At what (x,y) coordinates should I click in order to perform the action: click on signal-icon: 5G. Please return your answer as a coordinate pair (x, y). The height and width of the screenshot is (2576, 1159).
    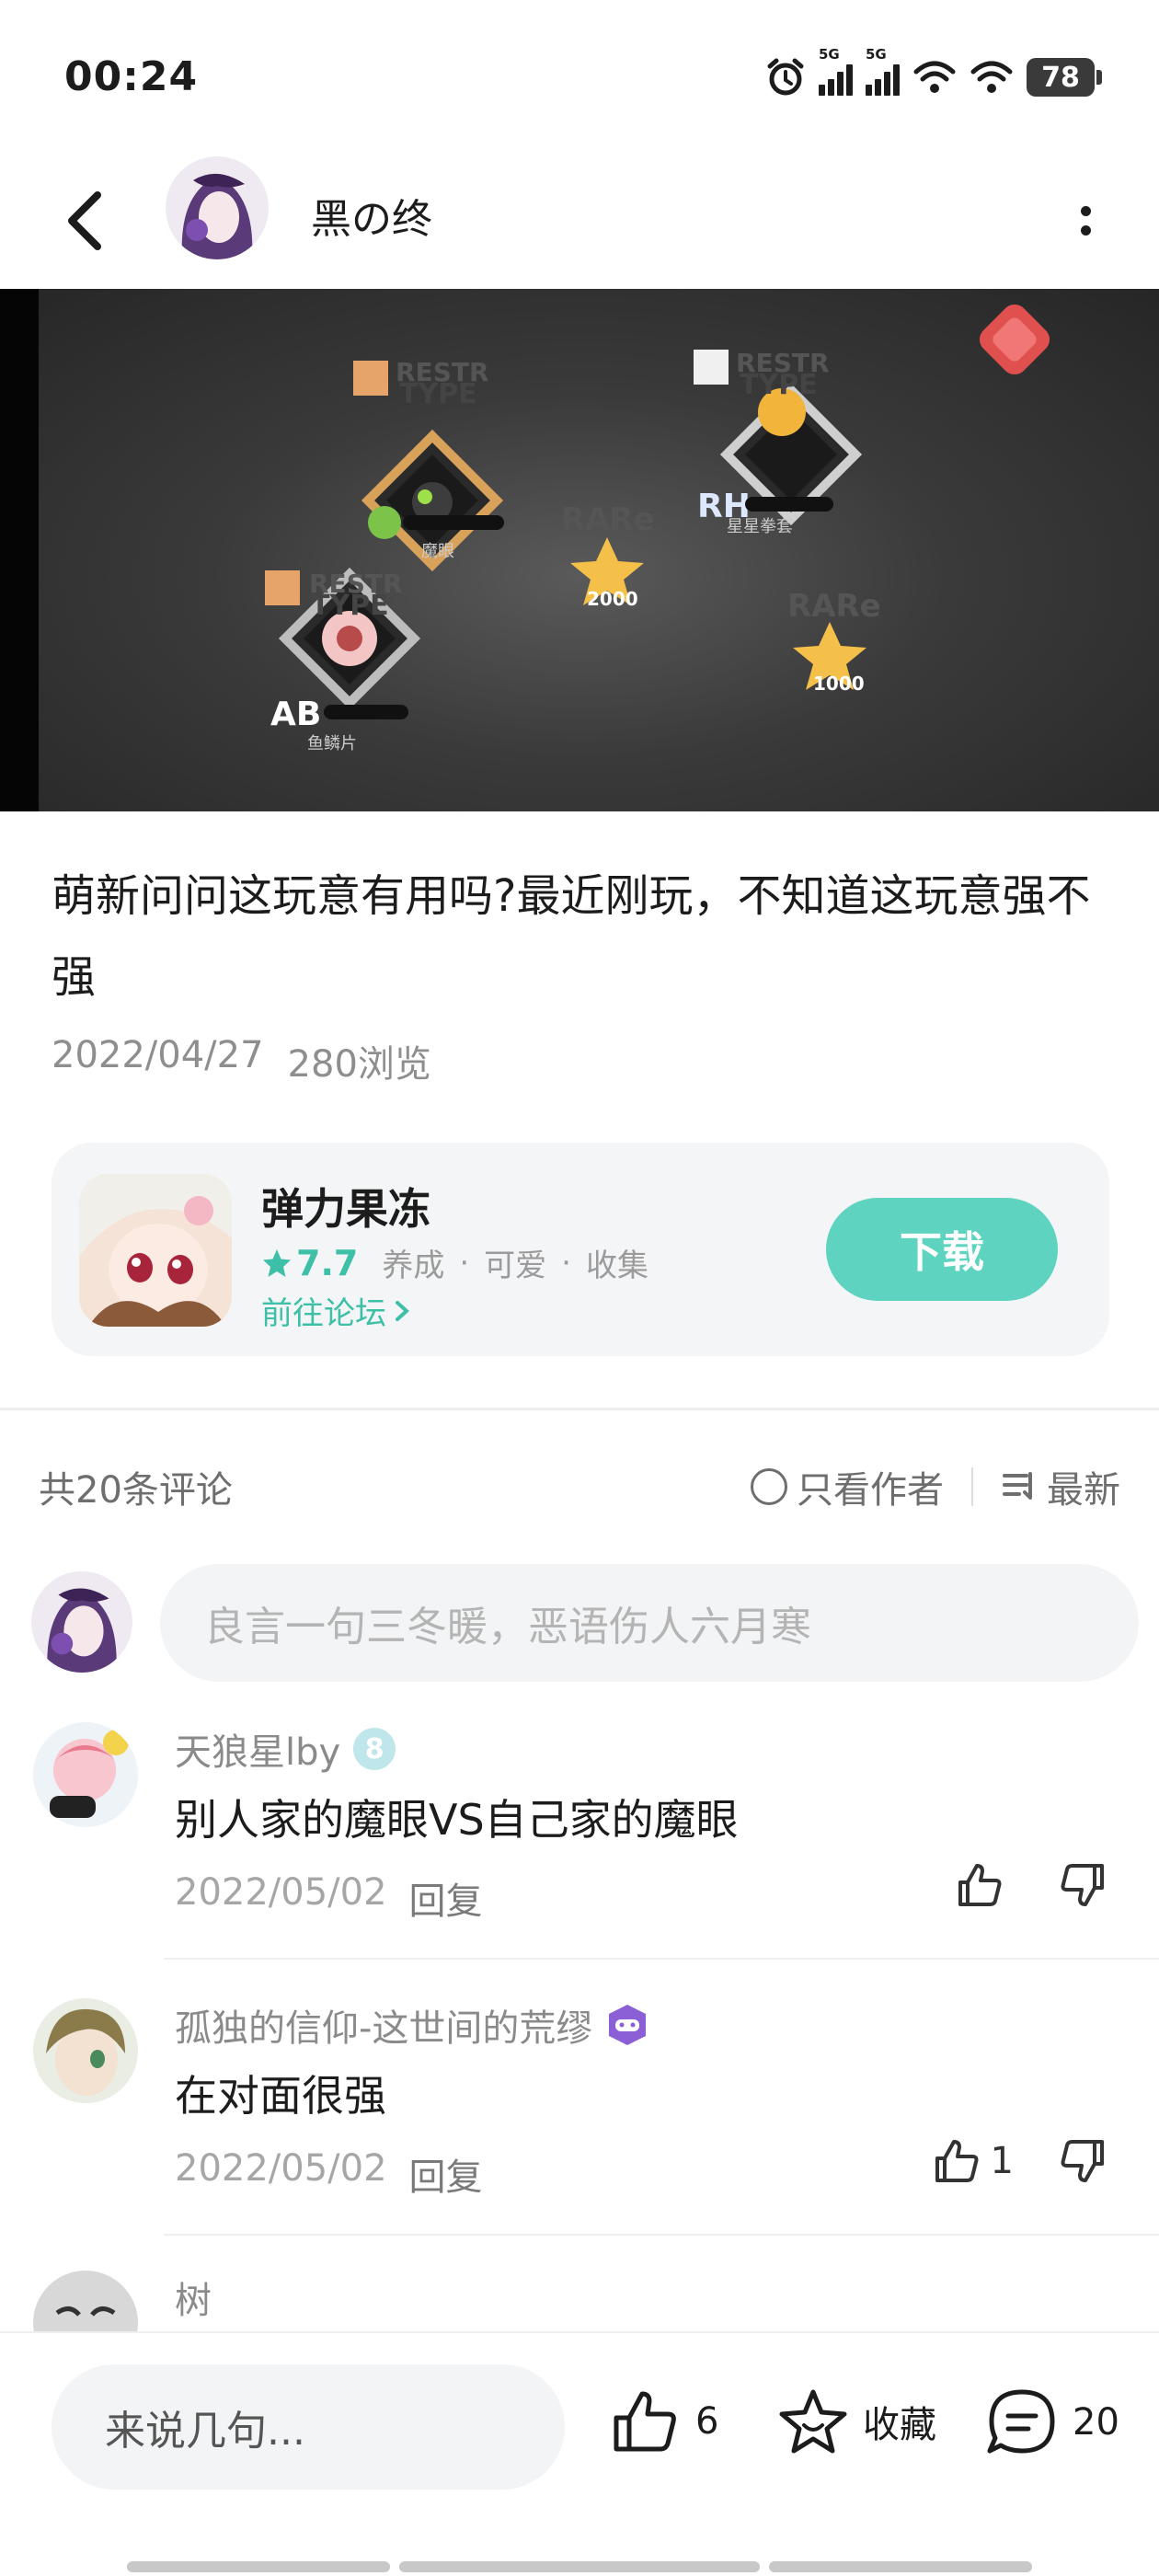
    Looking at the image, I should click on (836, 71).